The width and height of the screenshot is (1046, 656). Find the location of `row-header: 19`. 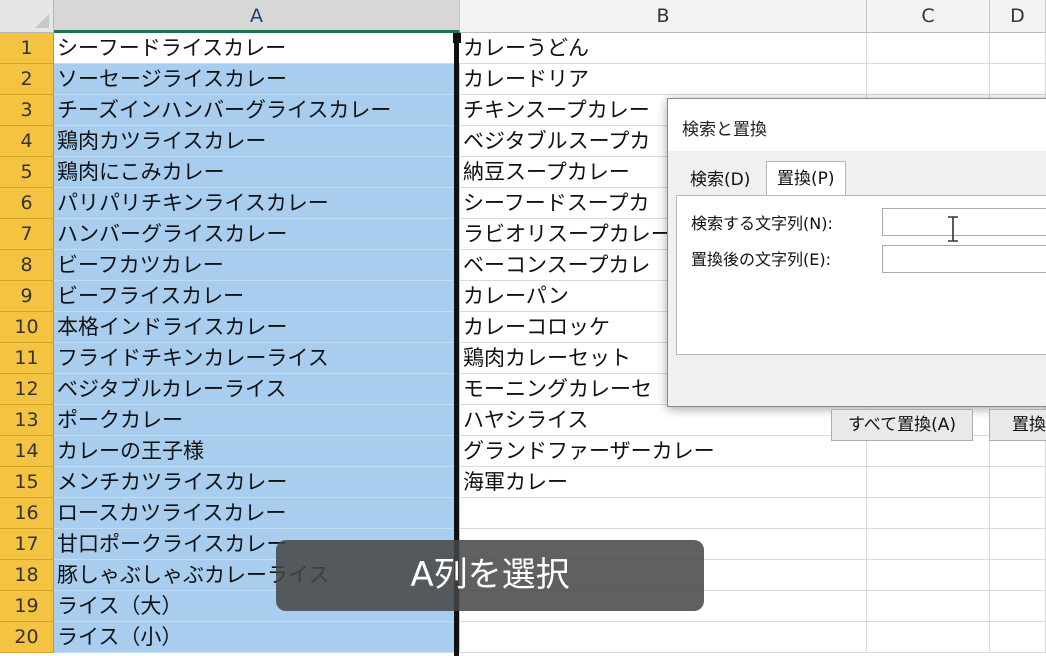

row-header: 19 is located at coordinates (27, 606).